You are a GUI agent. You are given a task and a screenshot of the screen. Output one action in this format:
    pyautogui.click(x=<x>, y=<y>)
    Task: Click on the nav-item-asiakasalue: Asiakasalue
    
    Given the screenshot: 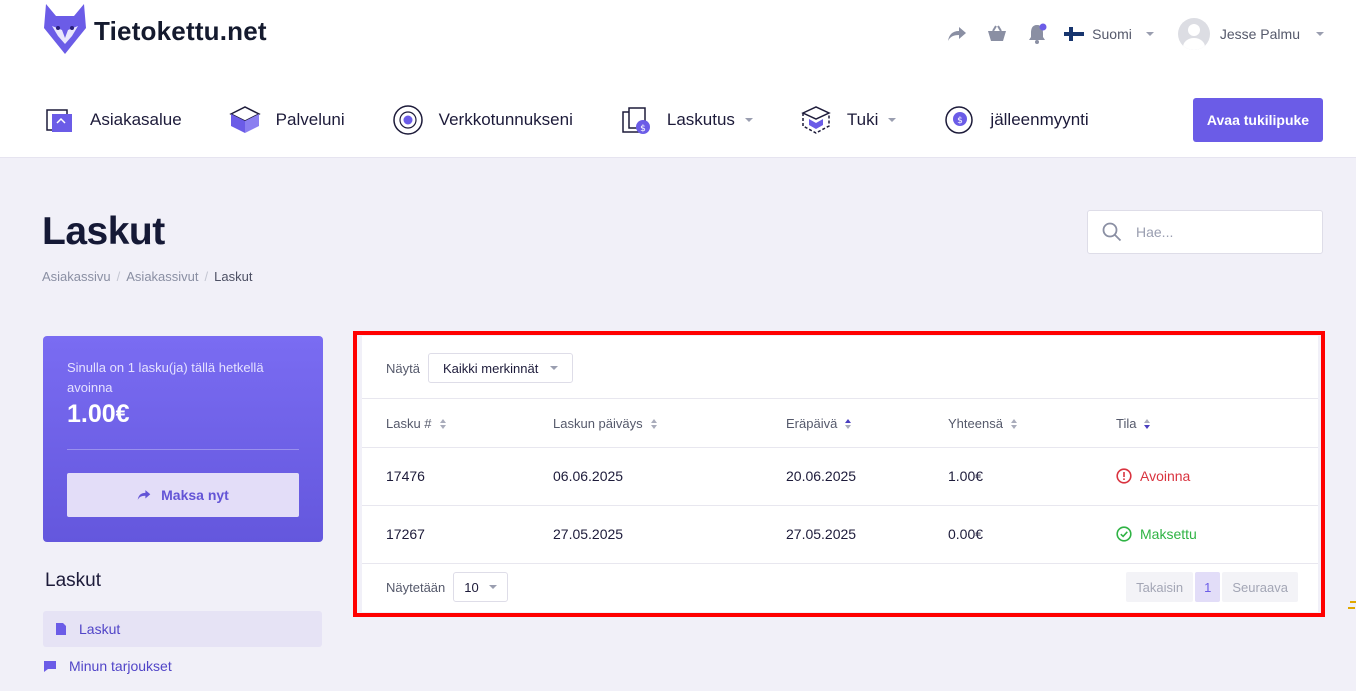 What is the action you would take?
    pyautogui.click(x=112, y=120)
    